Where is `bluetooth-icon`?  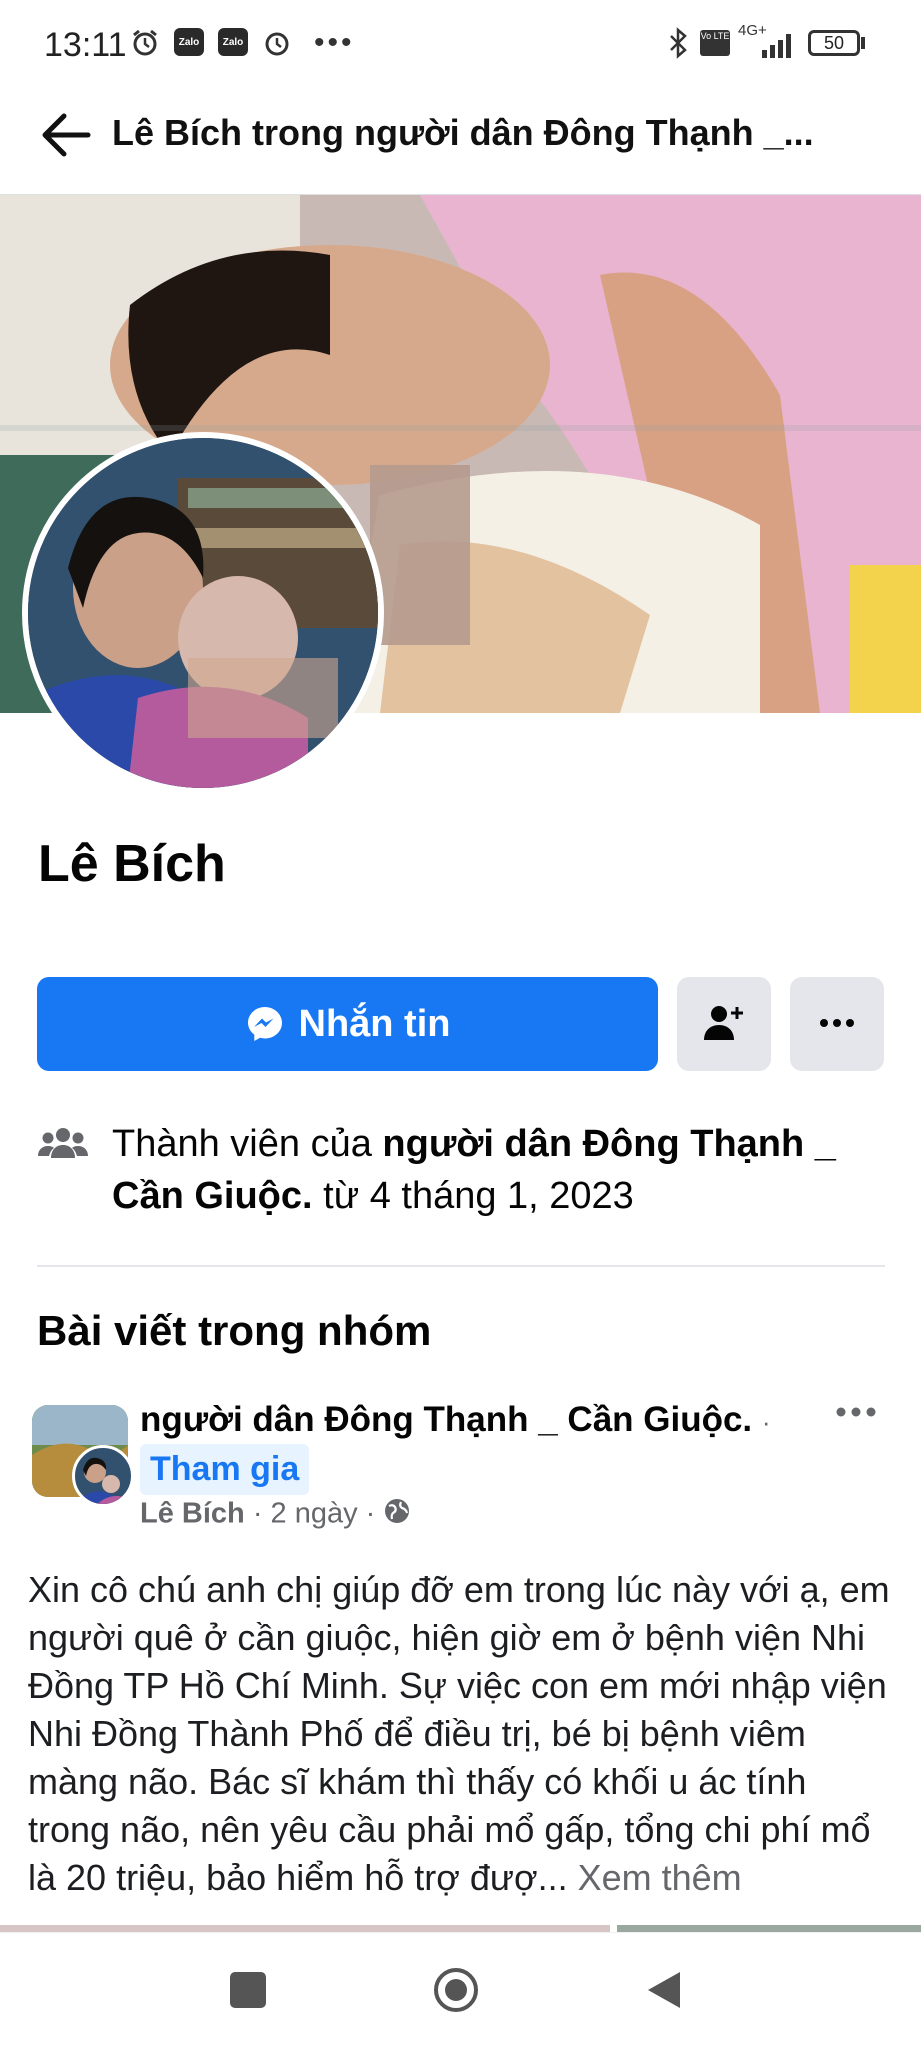 bluetooth-icon is located at coordinates (678, 43).